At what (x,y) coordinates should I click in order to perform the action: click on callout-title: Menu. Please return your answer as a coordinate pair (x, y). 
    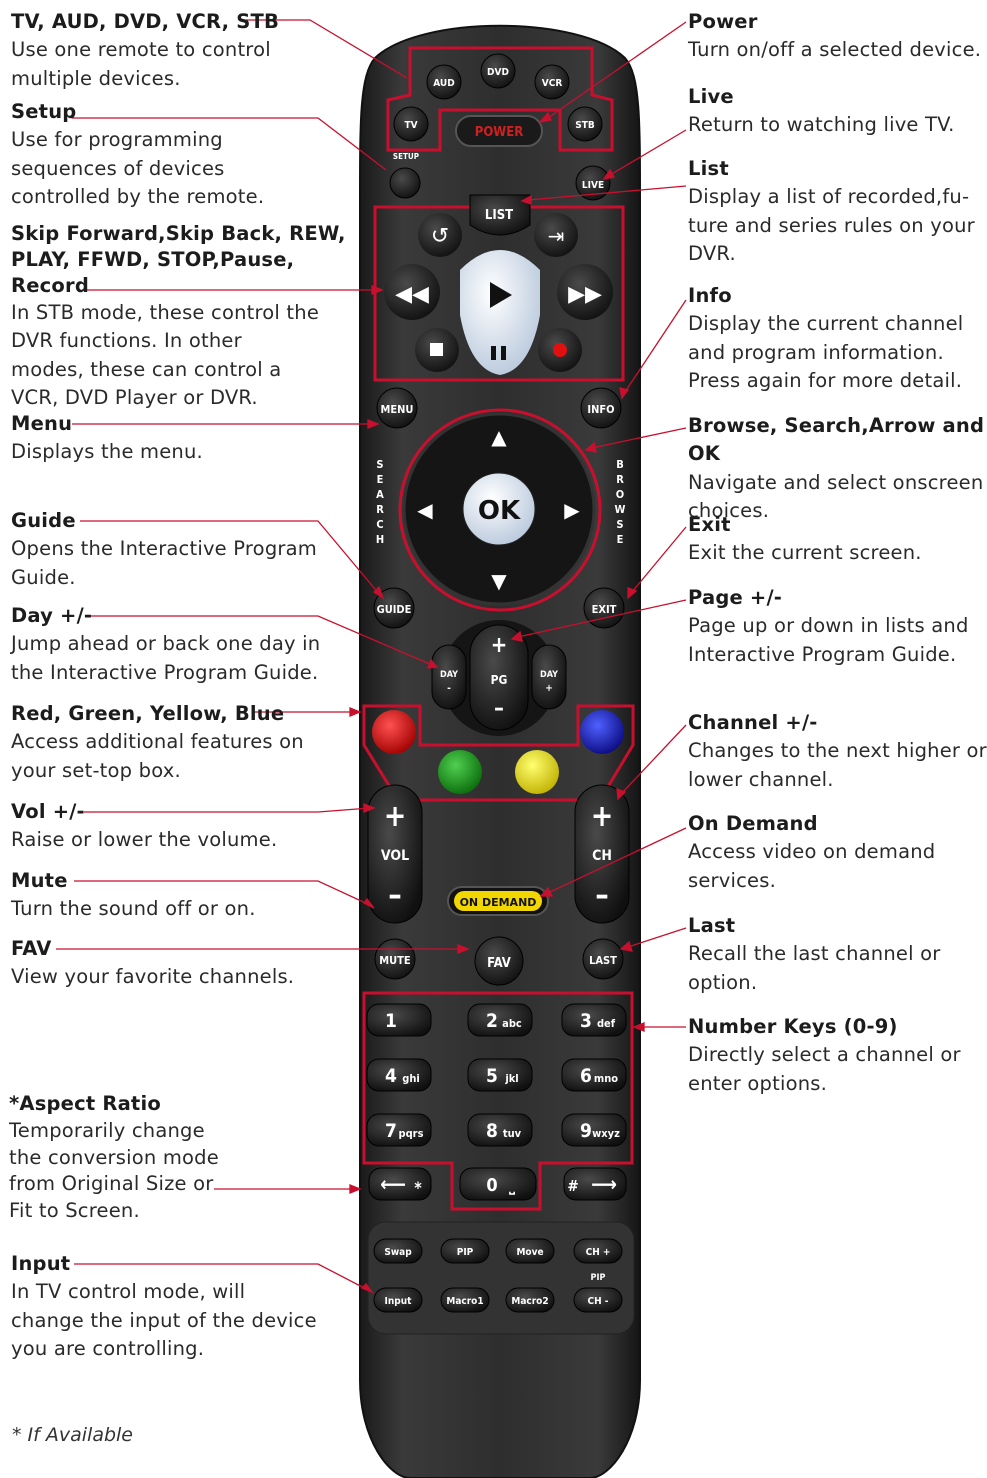
    Looking at the image, I should click on (42, 423).